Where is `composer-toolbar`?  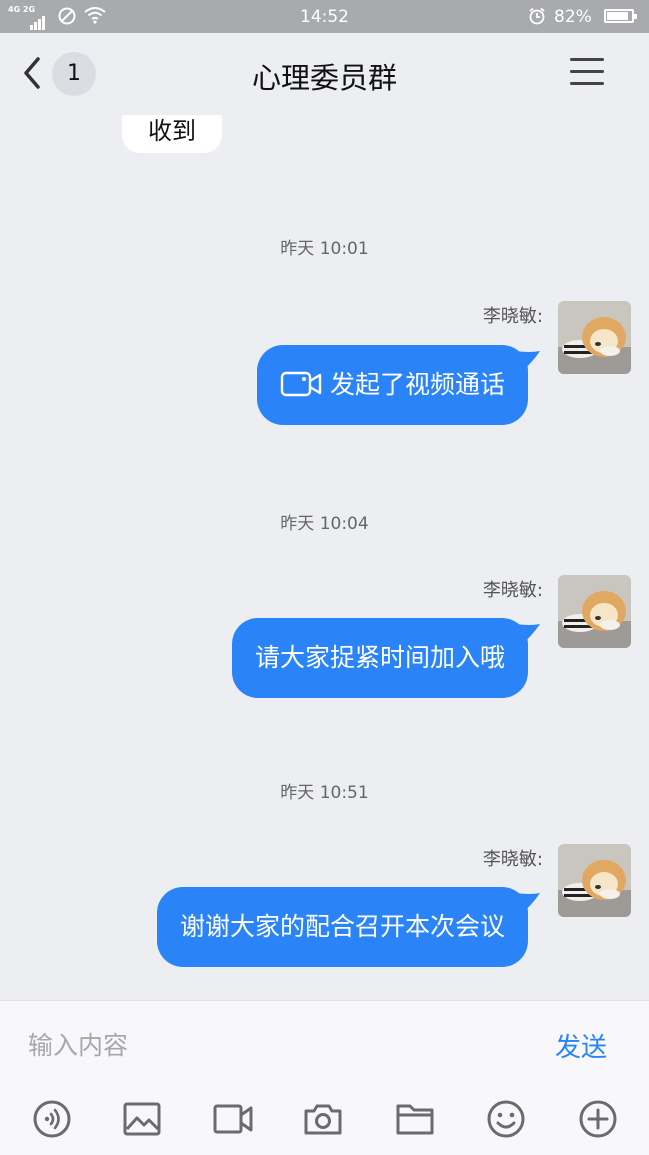 composer-toolbar is located at coordinates (324, 1119).